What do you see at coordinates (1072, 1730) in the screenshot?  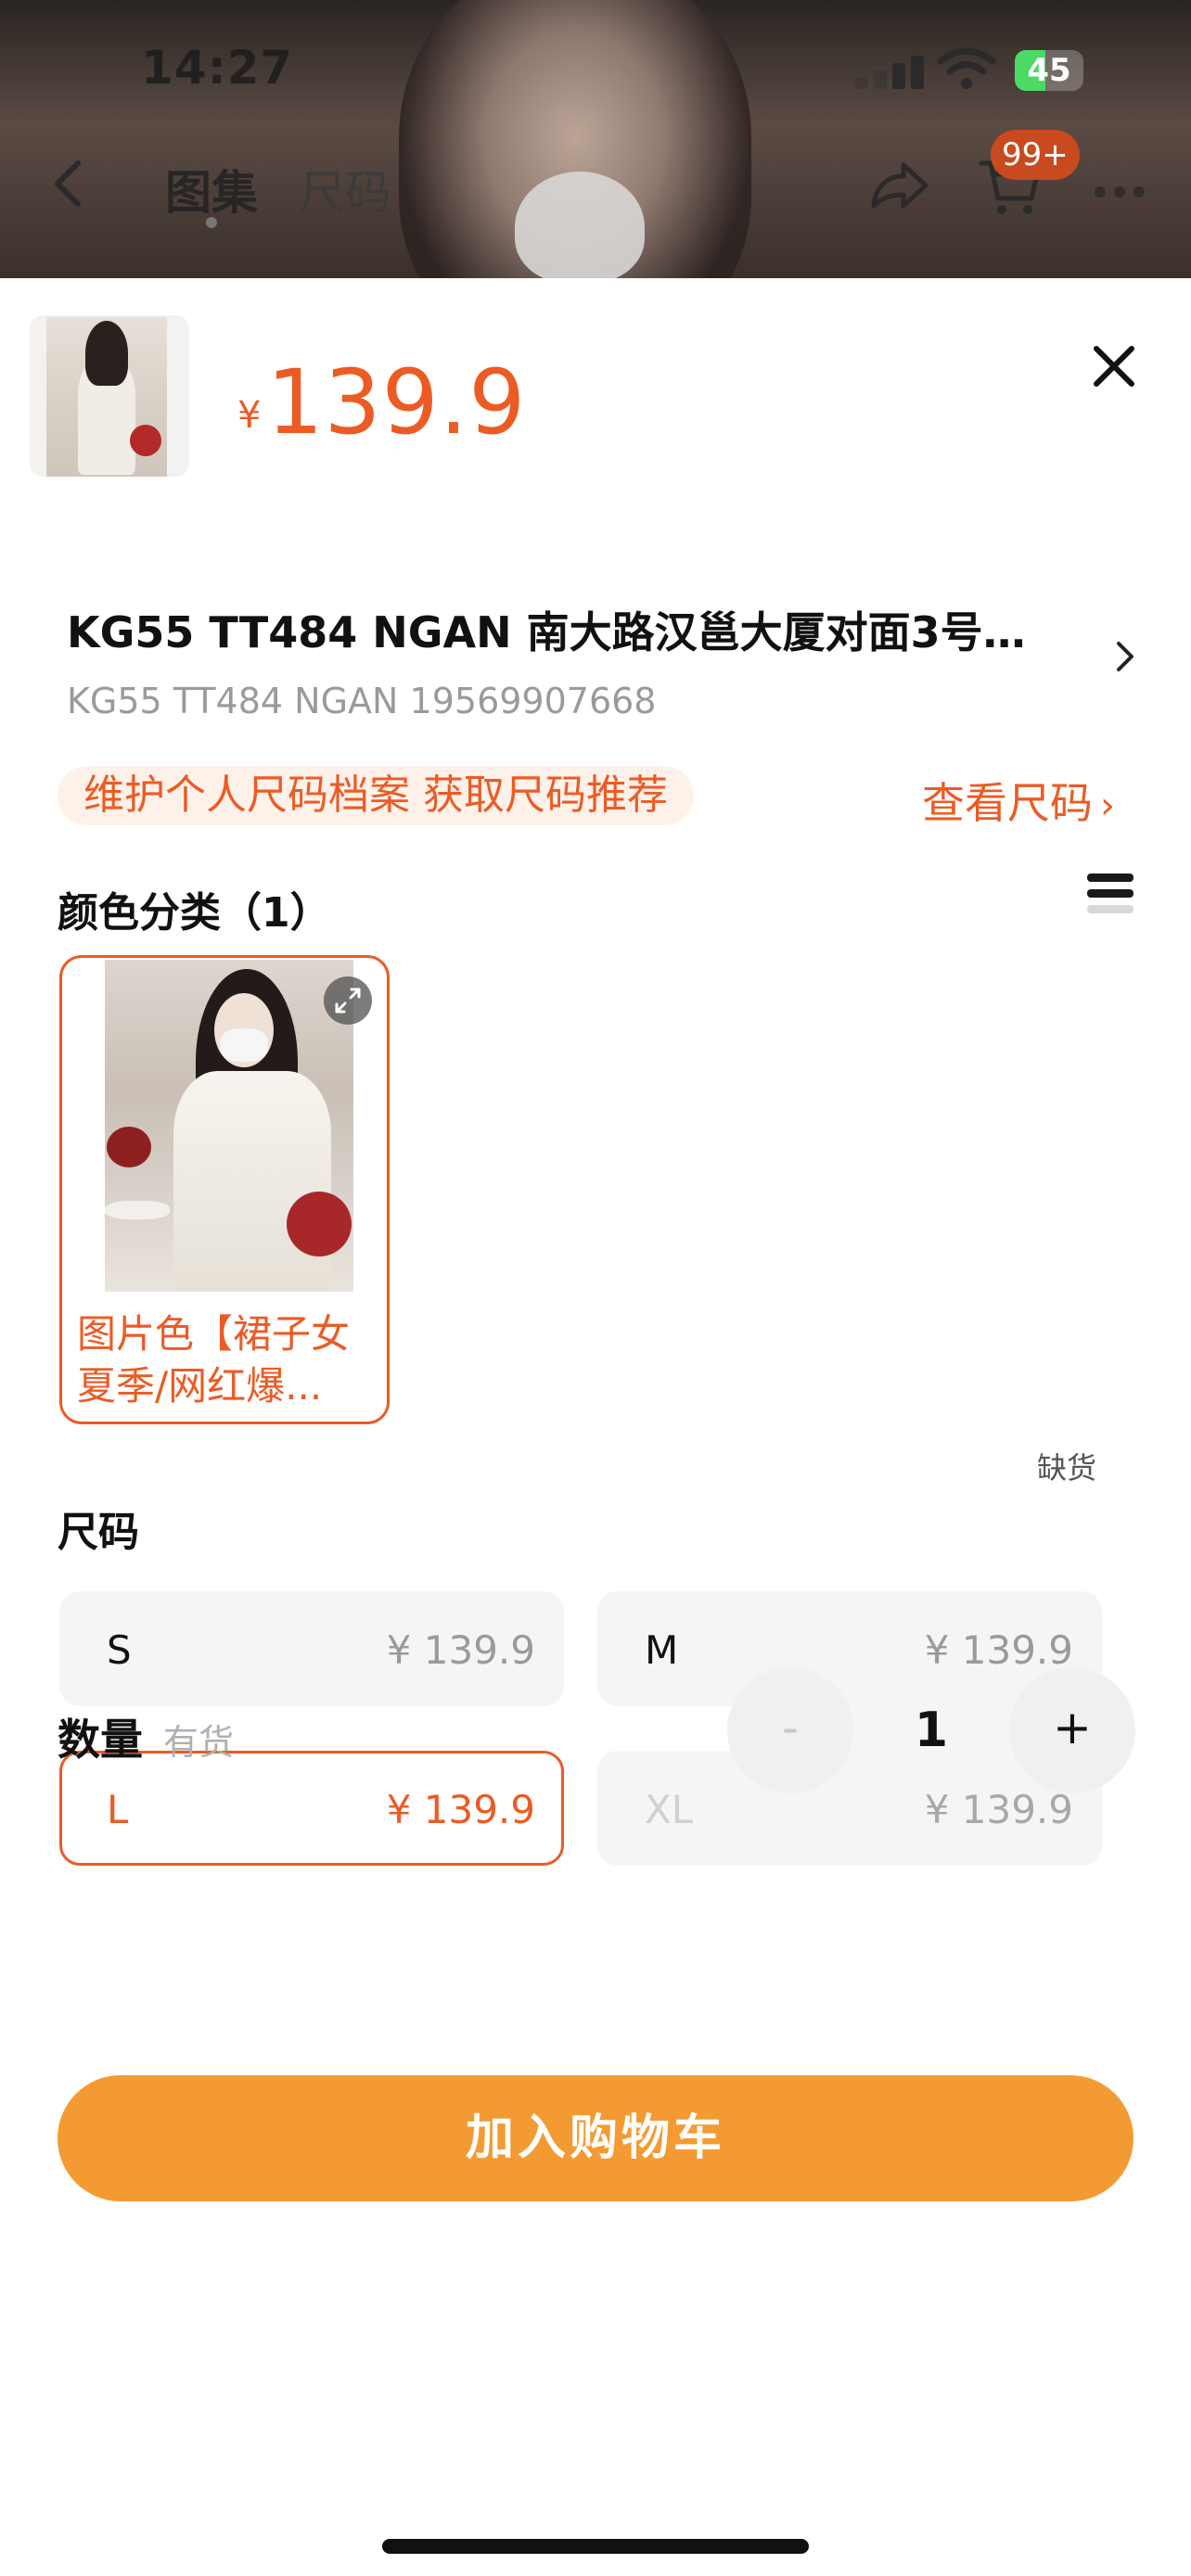 I see `increase-button: +` at bounding box center [1072, 1730].